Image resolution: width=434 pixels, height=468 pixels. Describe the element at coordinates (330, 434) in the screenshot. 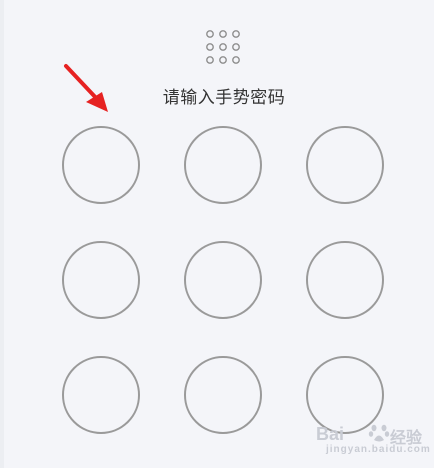

I see `watermark-left-text: Bai` at that location.